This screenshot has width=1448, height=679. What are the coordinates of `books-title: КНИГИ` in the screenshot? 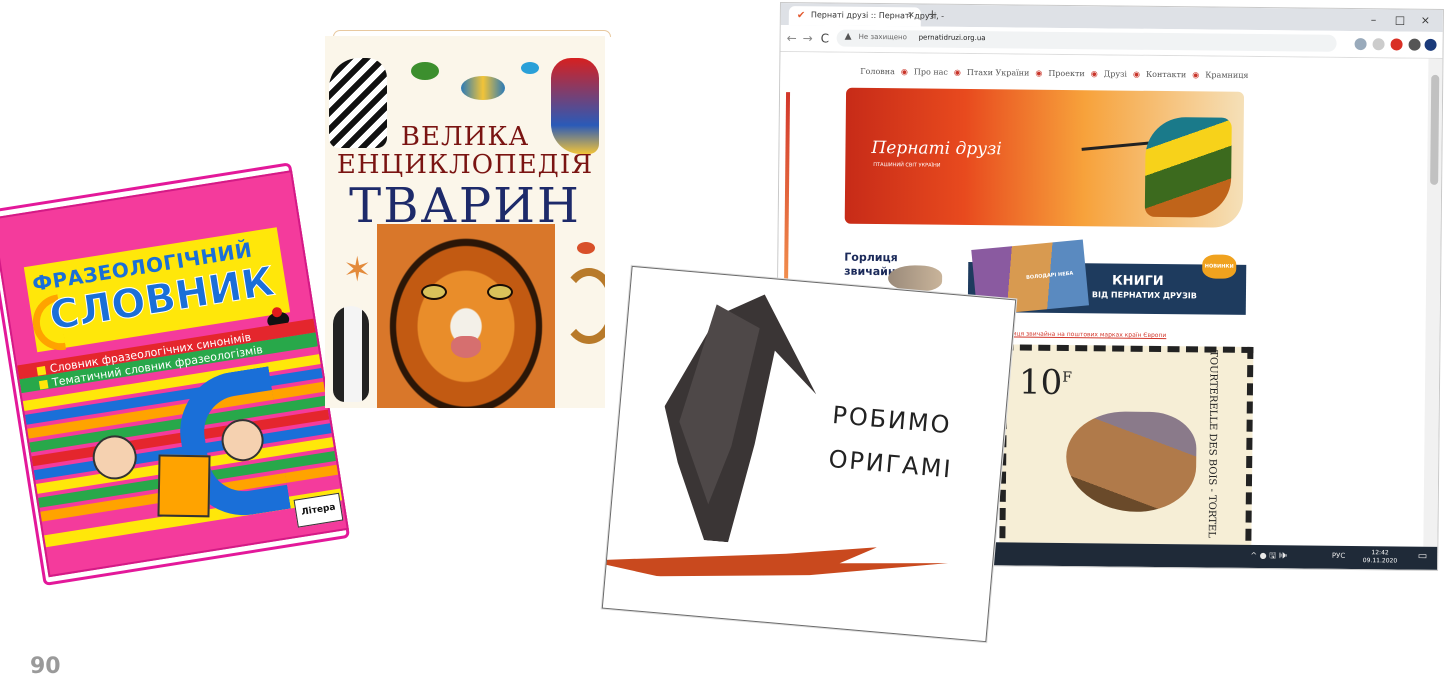 It's located at (1138, 281).